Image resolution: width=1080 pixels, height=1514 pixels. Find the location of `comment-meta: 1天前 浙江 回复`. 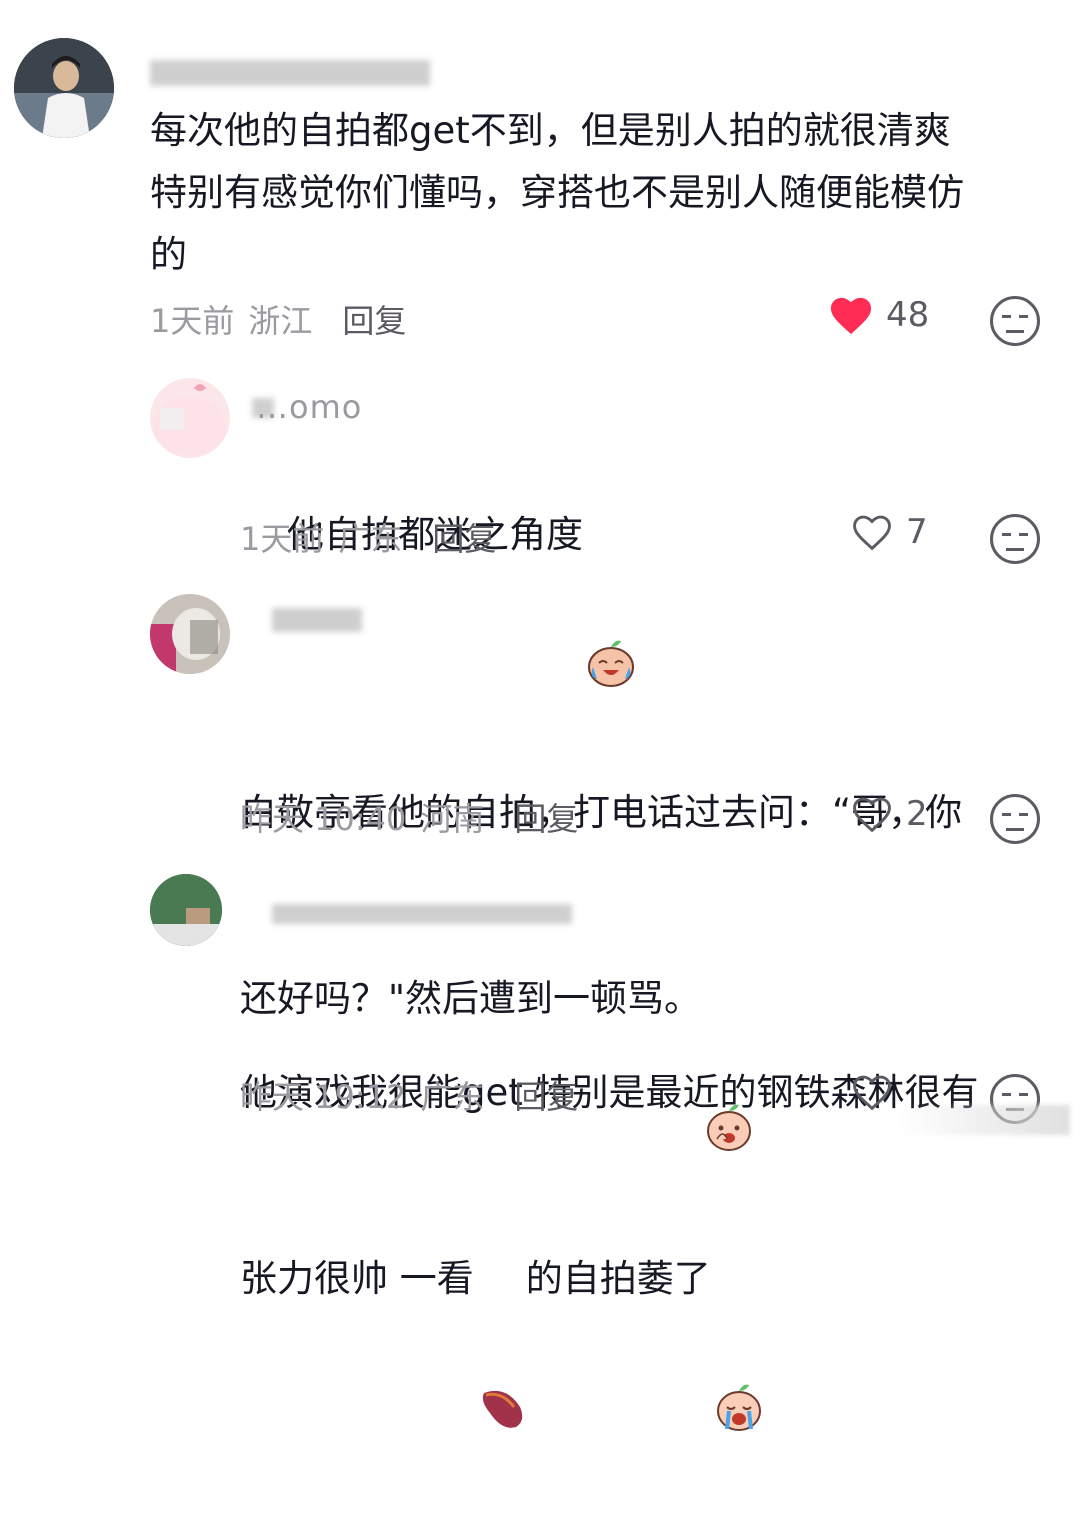

comment-meta: 1天前 浙江 回复 is located at coordinates (278, 319).